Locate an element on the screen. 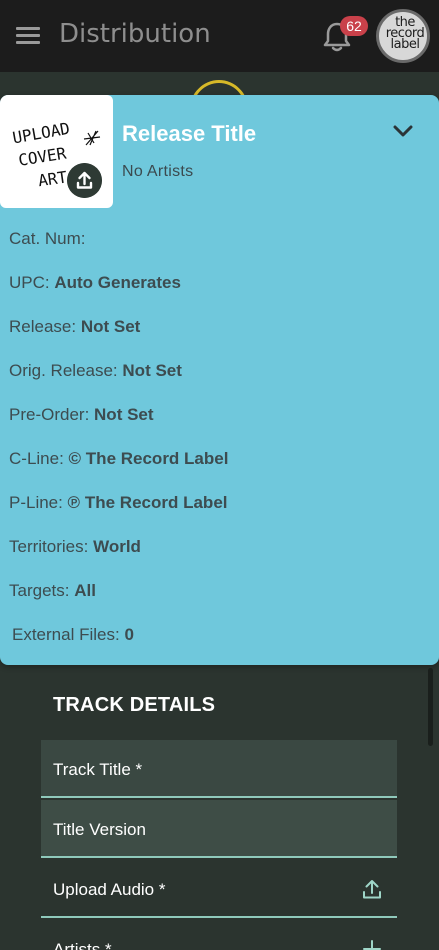 This screenshot has height=950, width=439. artists-field: Artists * is located at coordinates (219, 935).